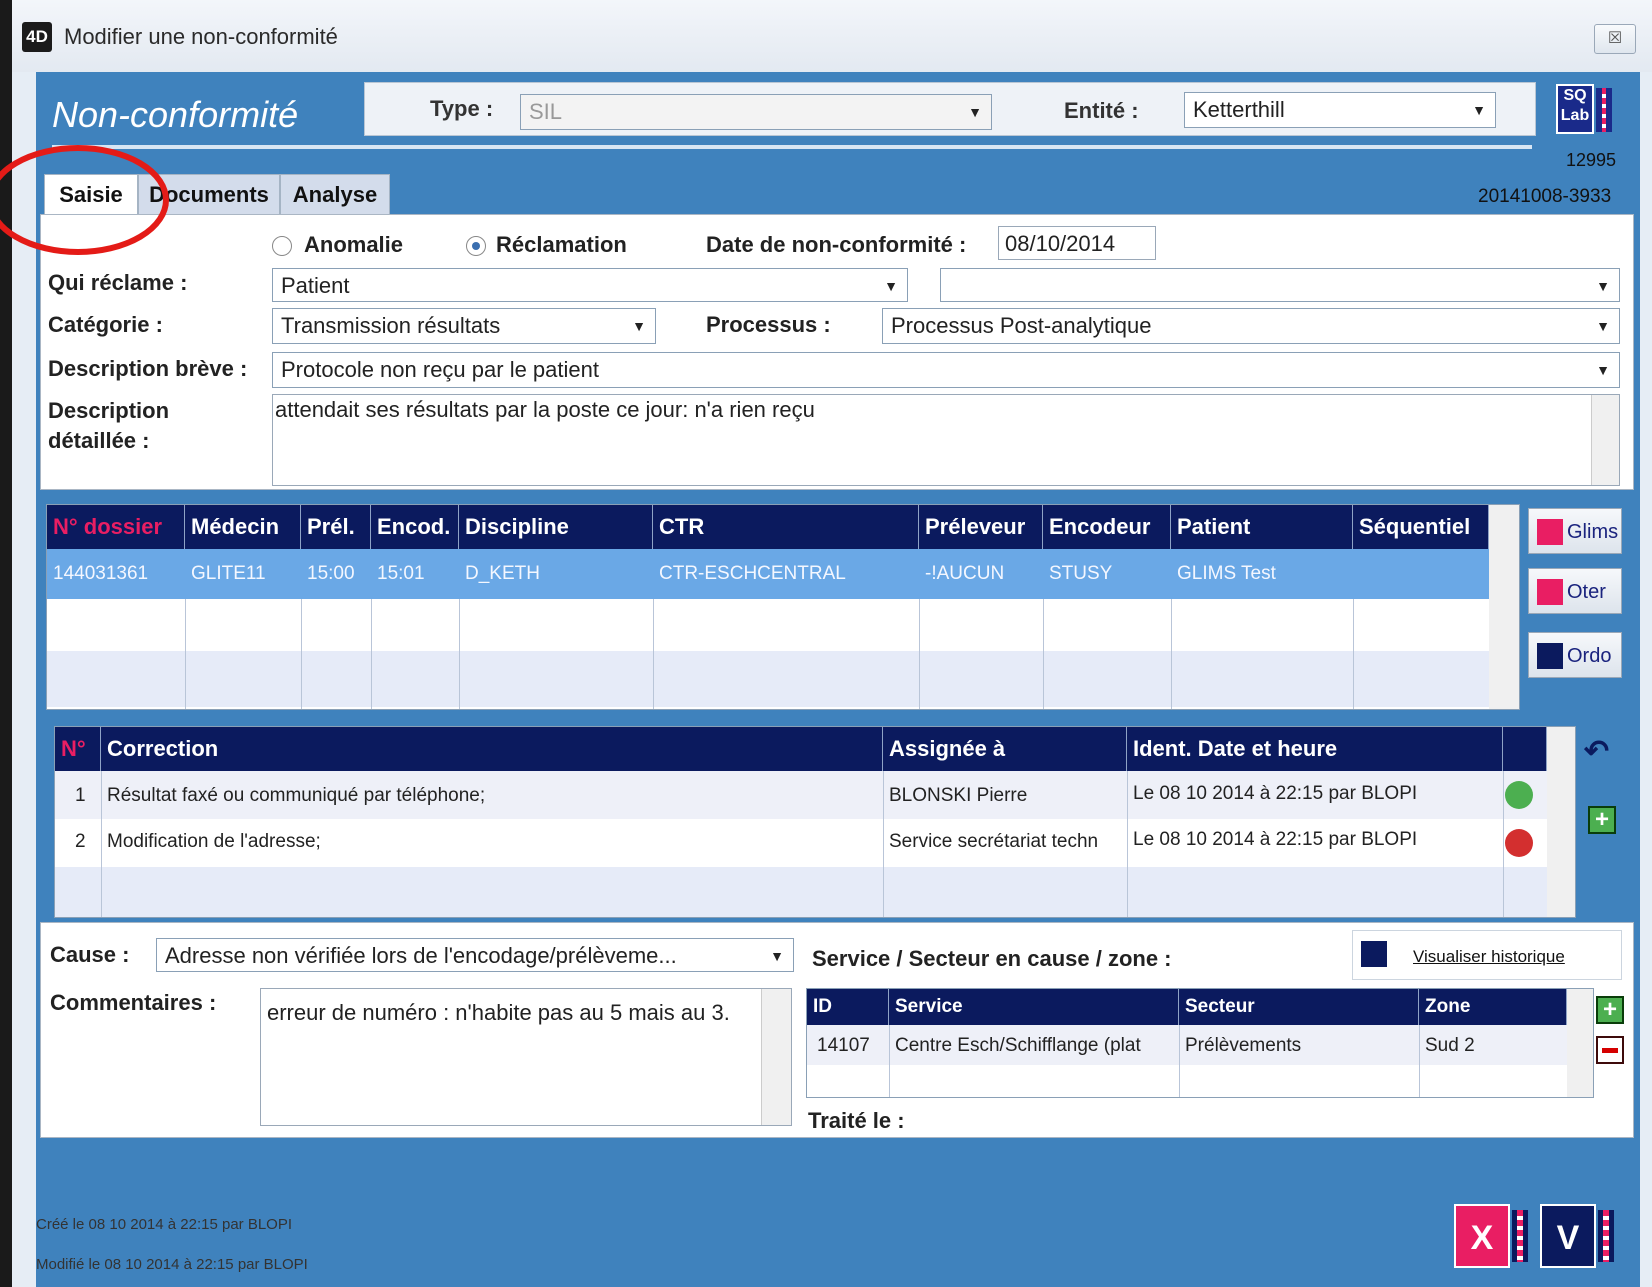  What do you see at coordinates (1315, 749) in the screenshot?
I see `col-header: Ident. Date et heure` at bounding box center [1315, 749].